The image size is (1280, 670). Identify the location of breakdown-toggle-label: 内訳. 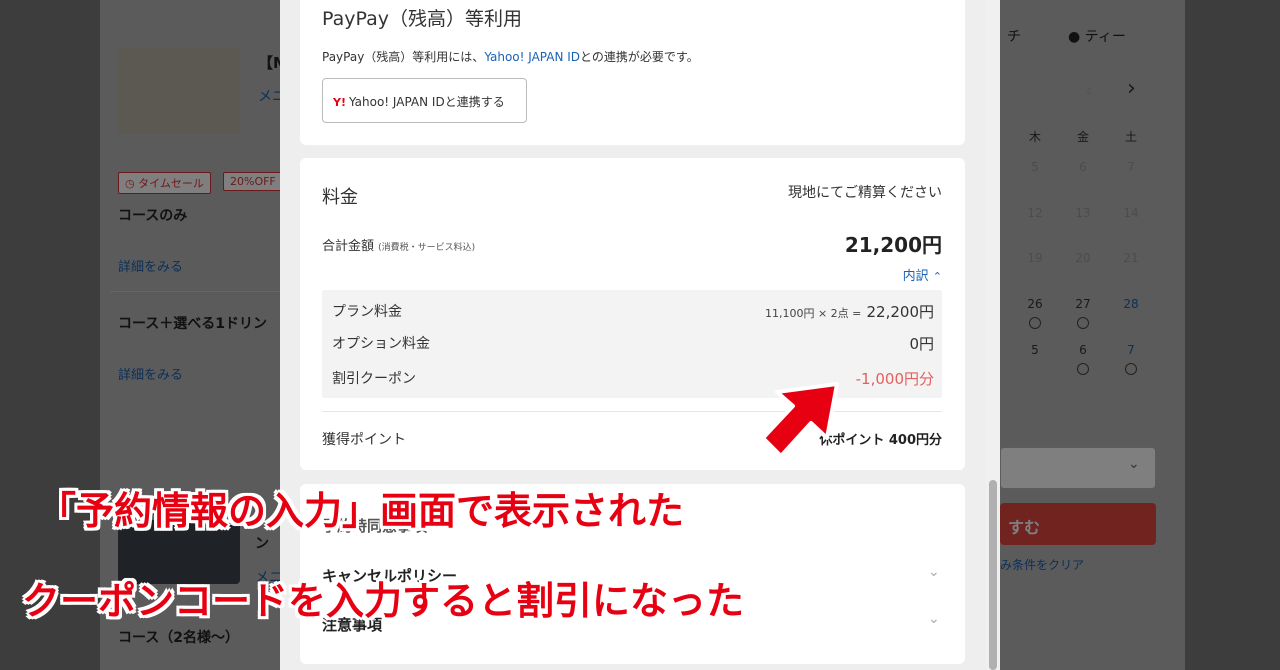
(915, 276).